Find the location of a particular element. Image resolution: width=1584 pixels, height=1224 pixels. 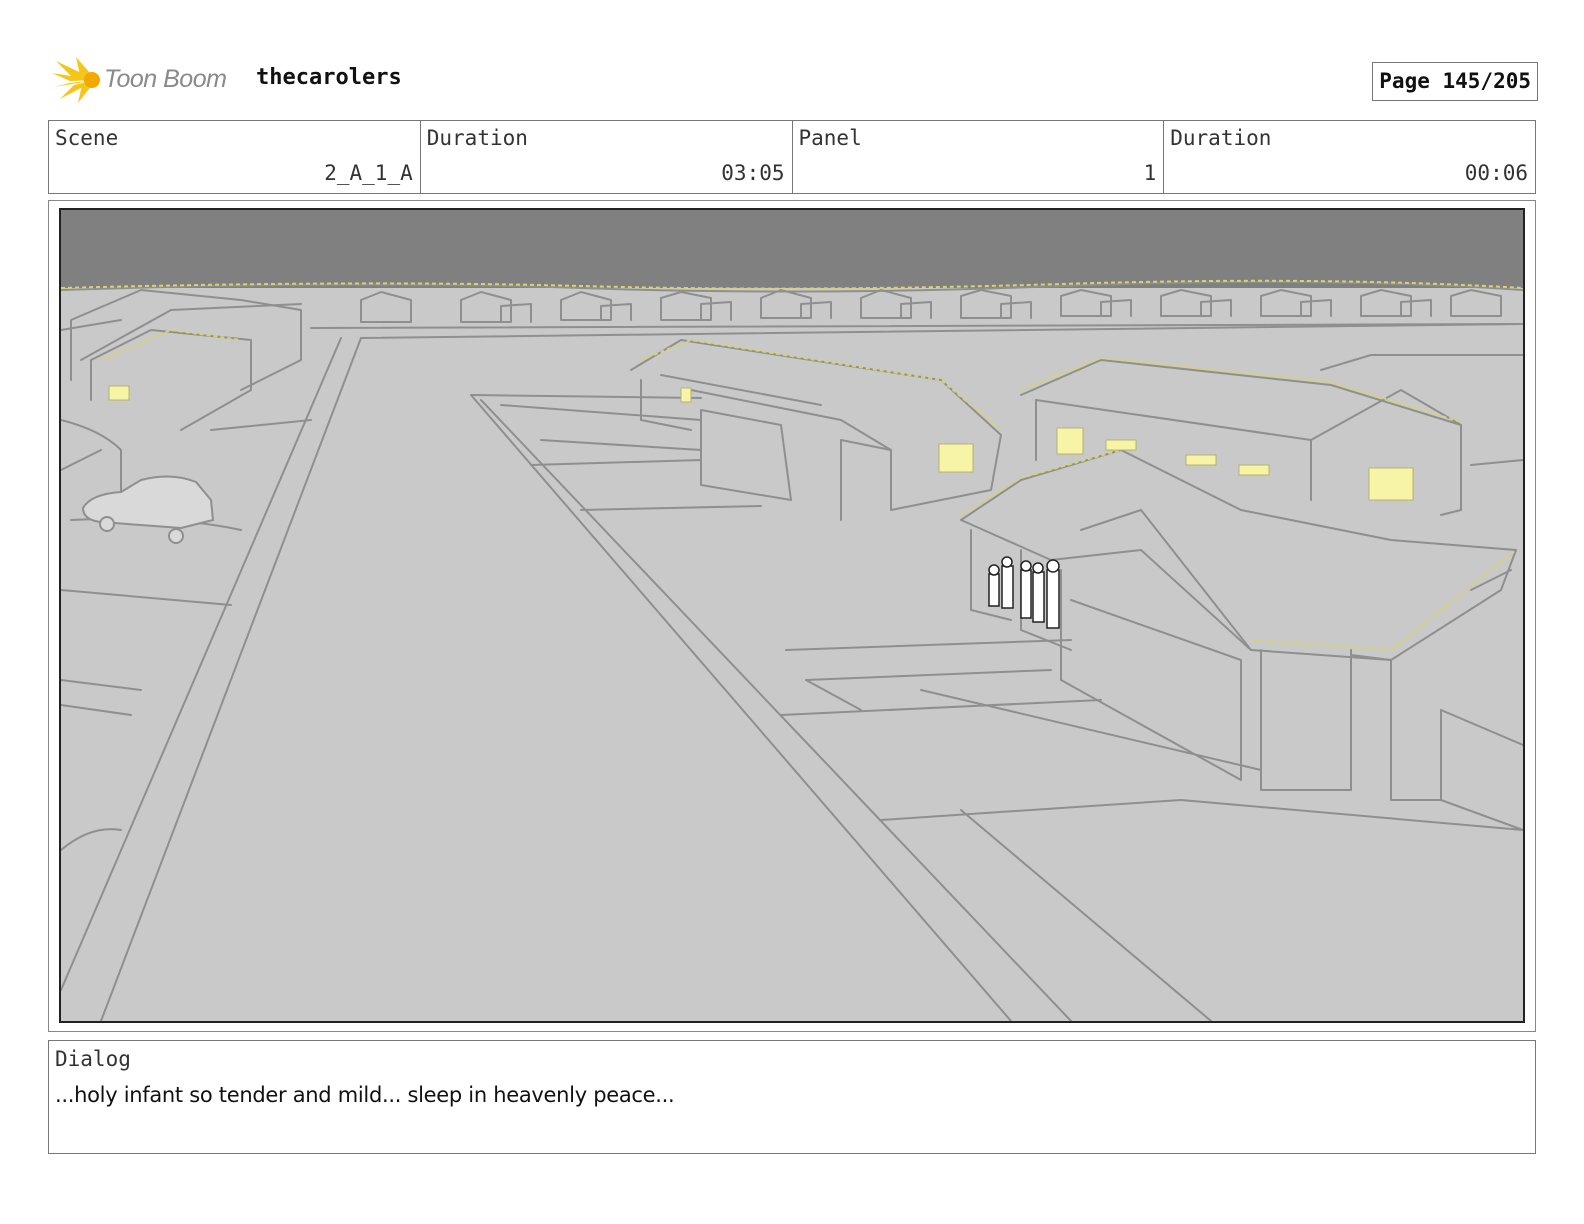

project-title: thecarolers is located at coordinates (329, 77).